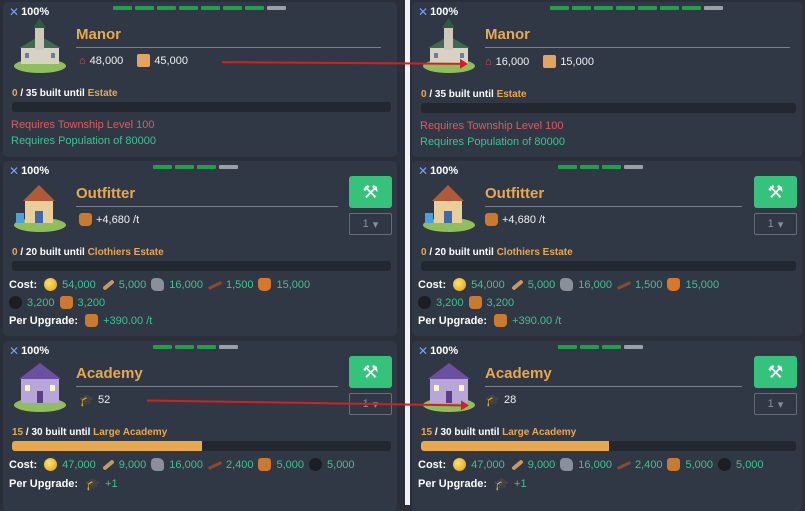 This screenshot has width=805, height=511. What do you see at coordinates (515, 193) in the screenshot?
I see `building-name: Outfitter` at bounding box center [515, 193].